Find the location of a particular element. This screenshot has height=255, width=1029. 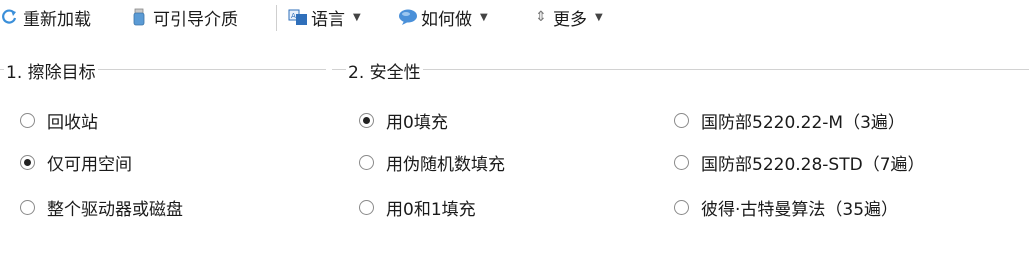

radio-fill-pseudorandom is located at coordinates (366, 162).